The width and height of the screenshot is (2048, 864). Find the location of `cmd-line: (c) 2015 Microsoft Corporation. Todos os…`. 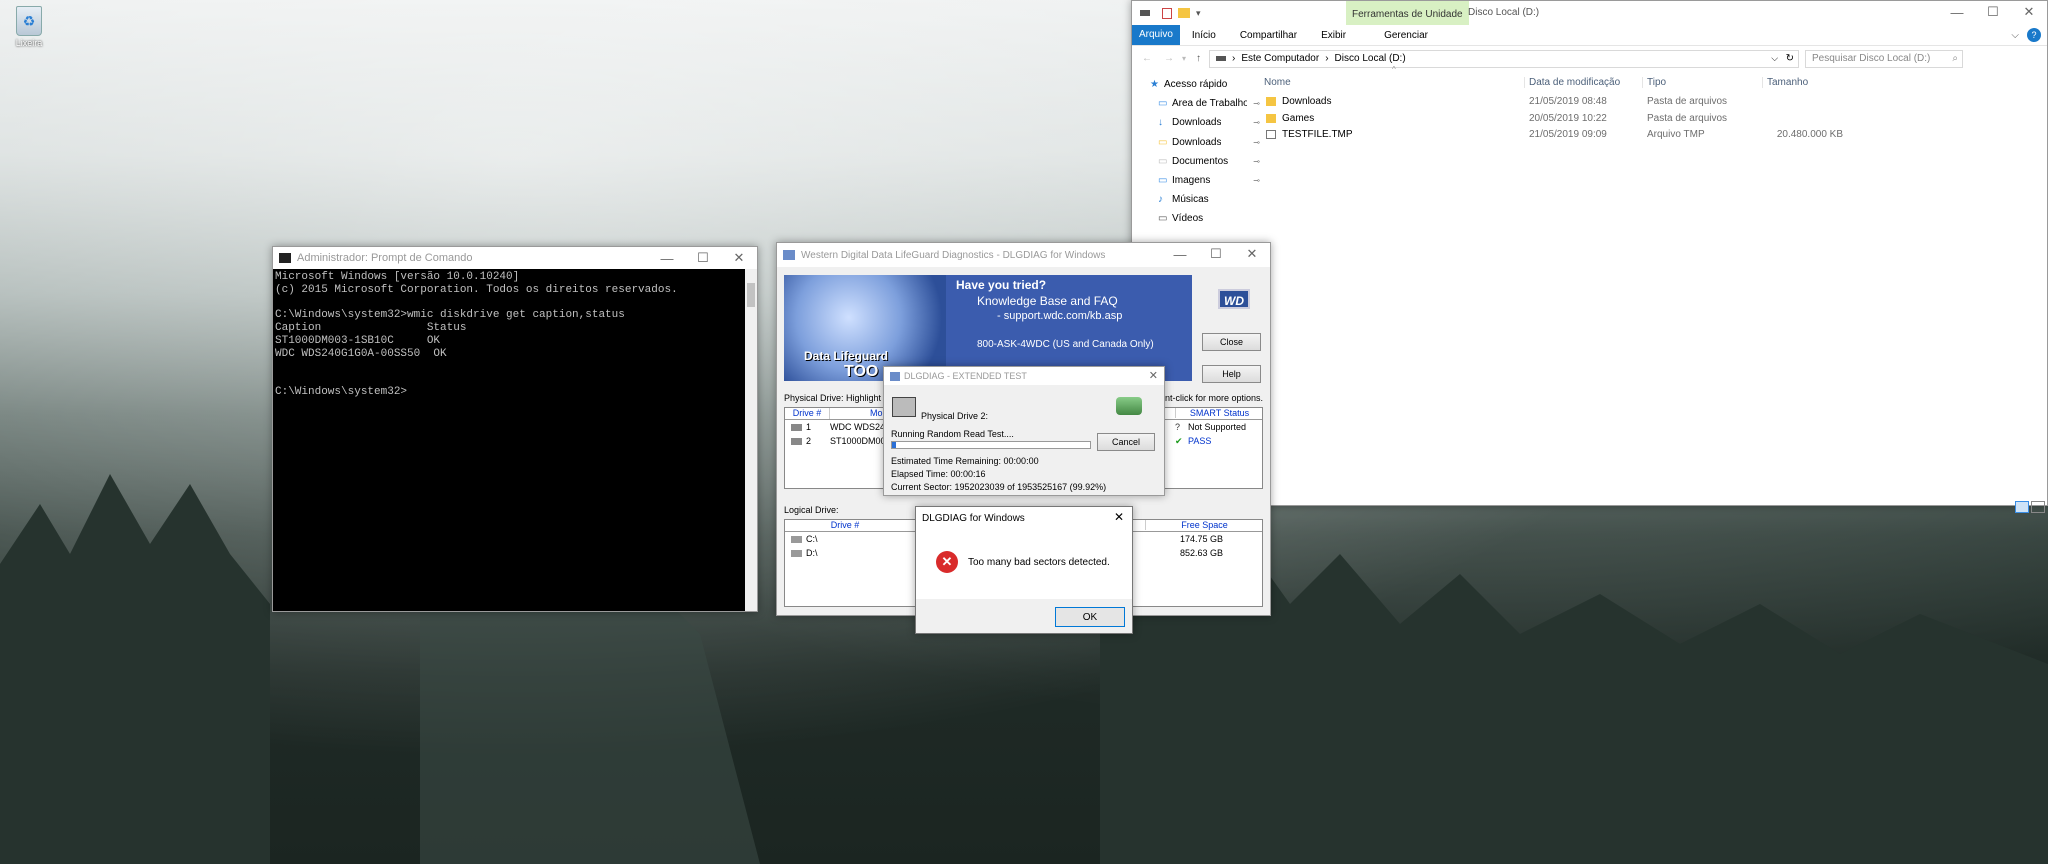

cmd-line: (c) 2015 Microsoft Corporation. Todos os… is located at coordinates (476, 289).